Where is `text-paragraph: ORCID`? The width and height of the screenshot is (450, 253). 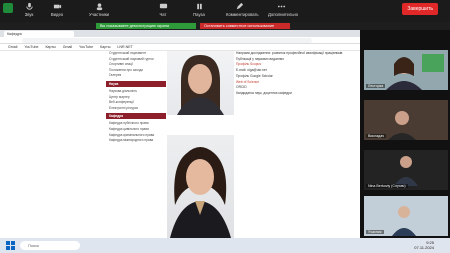 text-paragraph: ORCID is located at coordinates (241, 87).